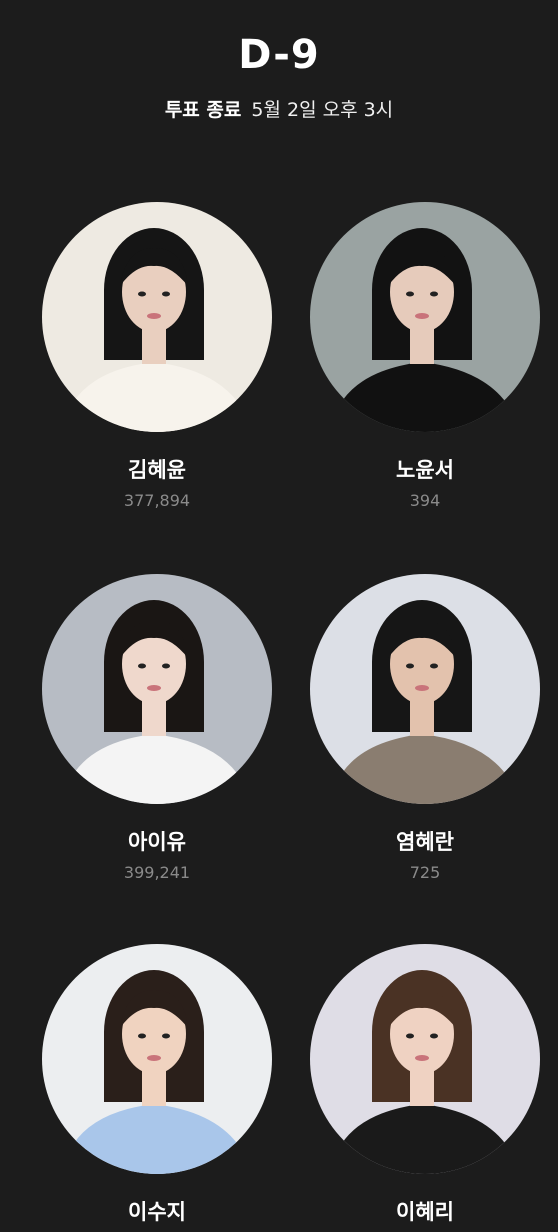 The width and height of the screenshot is (558, 1232). I want to click on vote-count: 394, so click(425, 500).